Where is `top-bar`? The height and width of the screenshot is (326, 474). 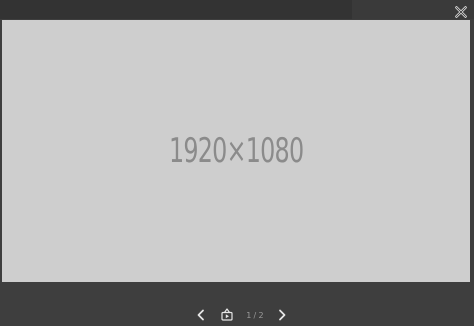
top-bar is located at coordinates (237, 9).